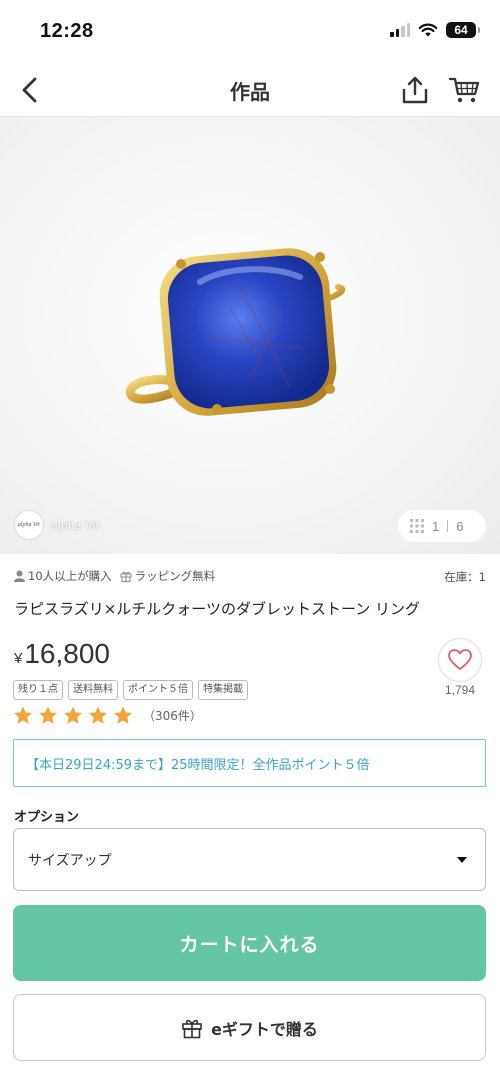 The height and width of the screenshot is (1080, 500). Describe the element at coordinates (249, 859) in the screenshot. I see `option-select: サイズアップ` at that location.